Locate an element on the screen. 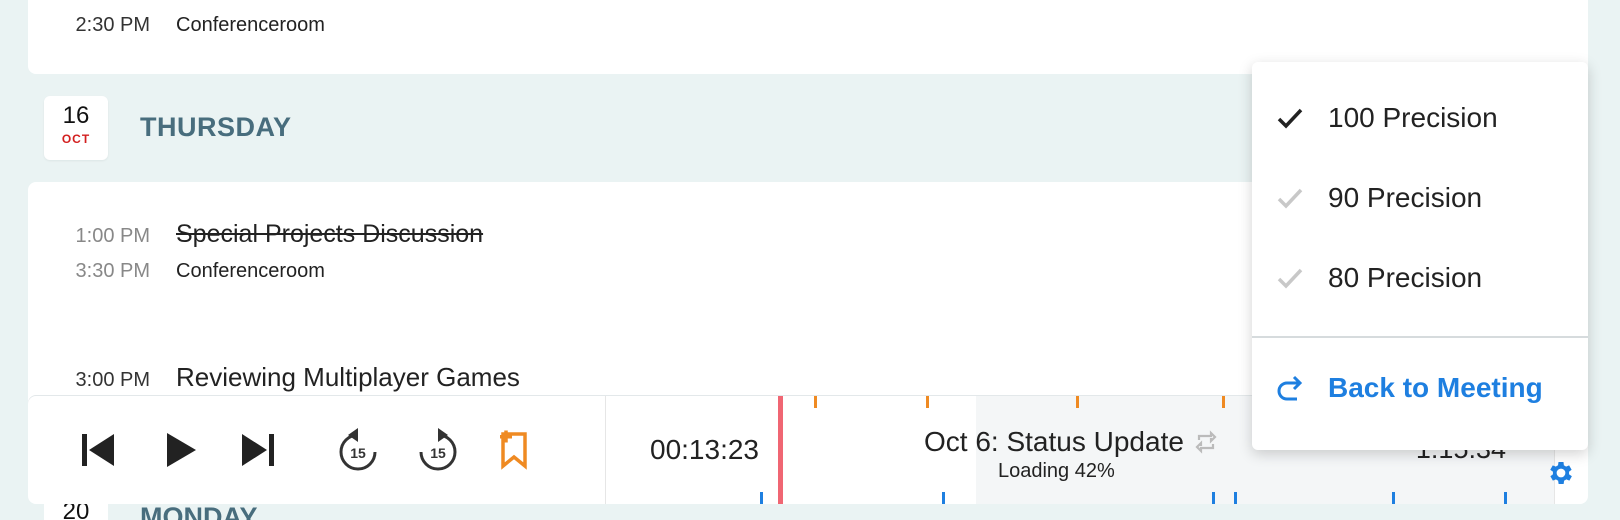 The width and height of the screenshot is (1620, 520). menu-item-100-precision: 100 Precision is located at coordinates (1420, 118).